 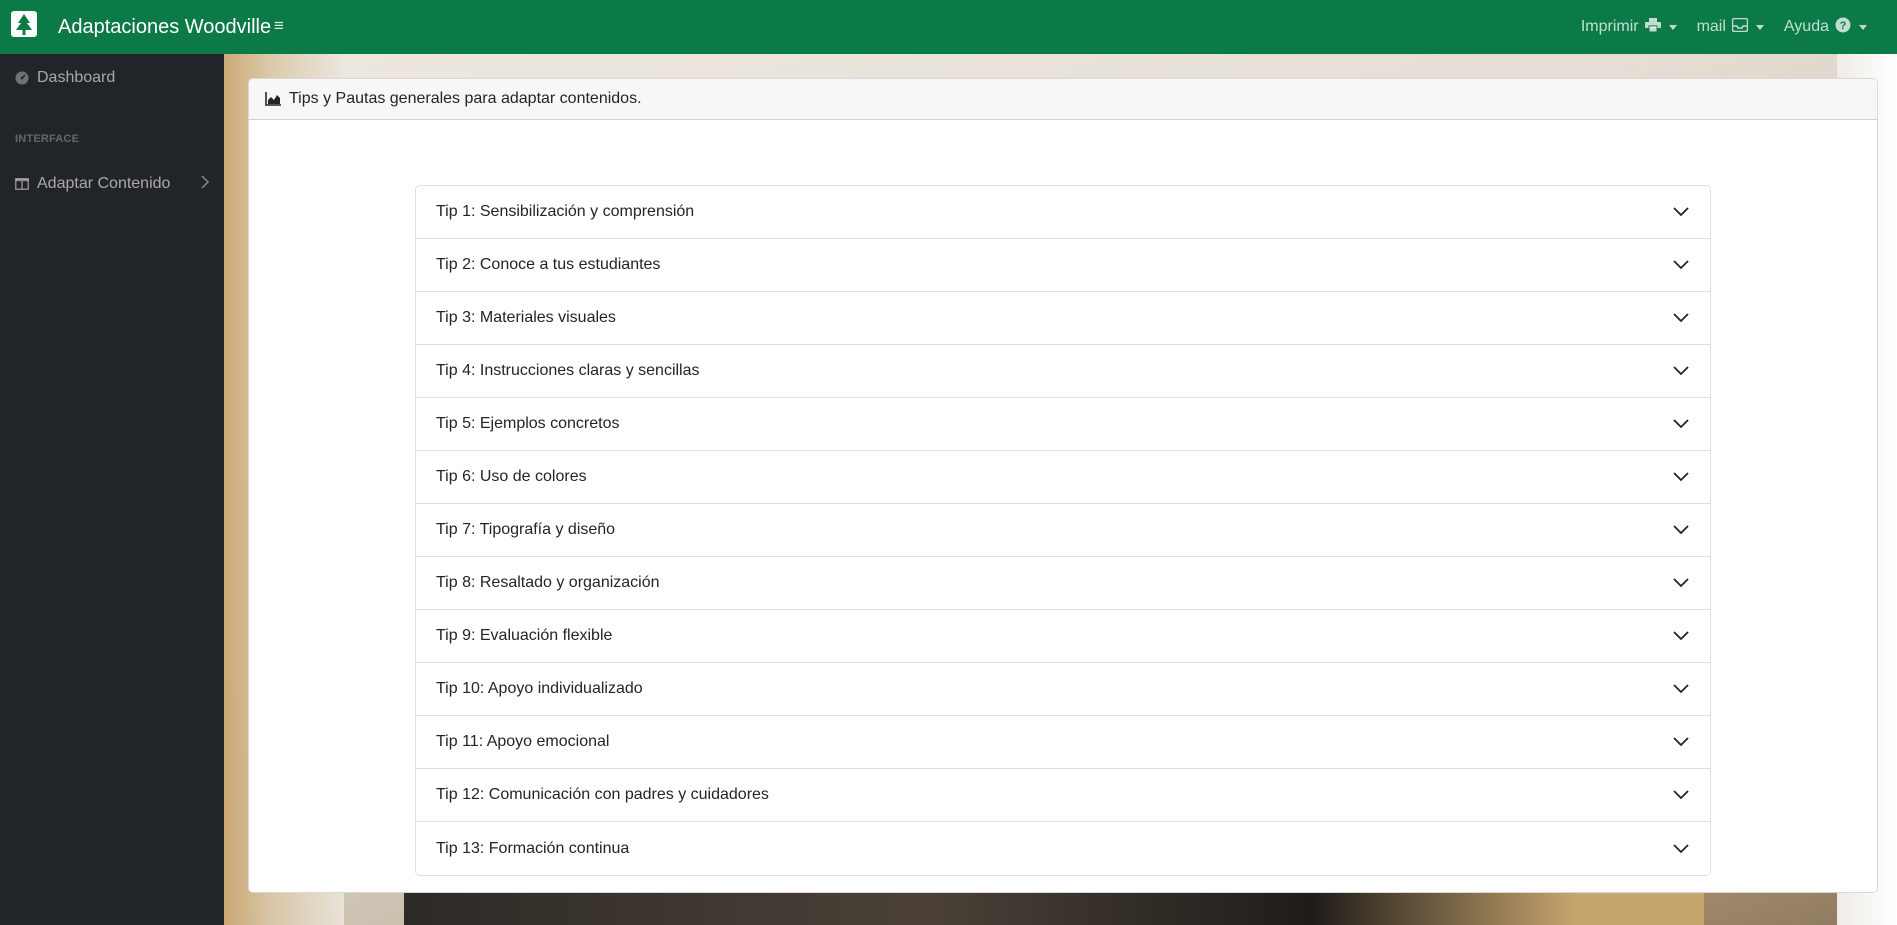 What do you see at coordinates (1730, 27) in the screenshot?
I see `mail-dropdown: mail` at bounding box center [1730, 27].